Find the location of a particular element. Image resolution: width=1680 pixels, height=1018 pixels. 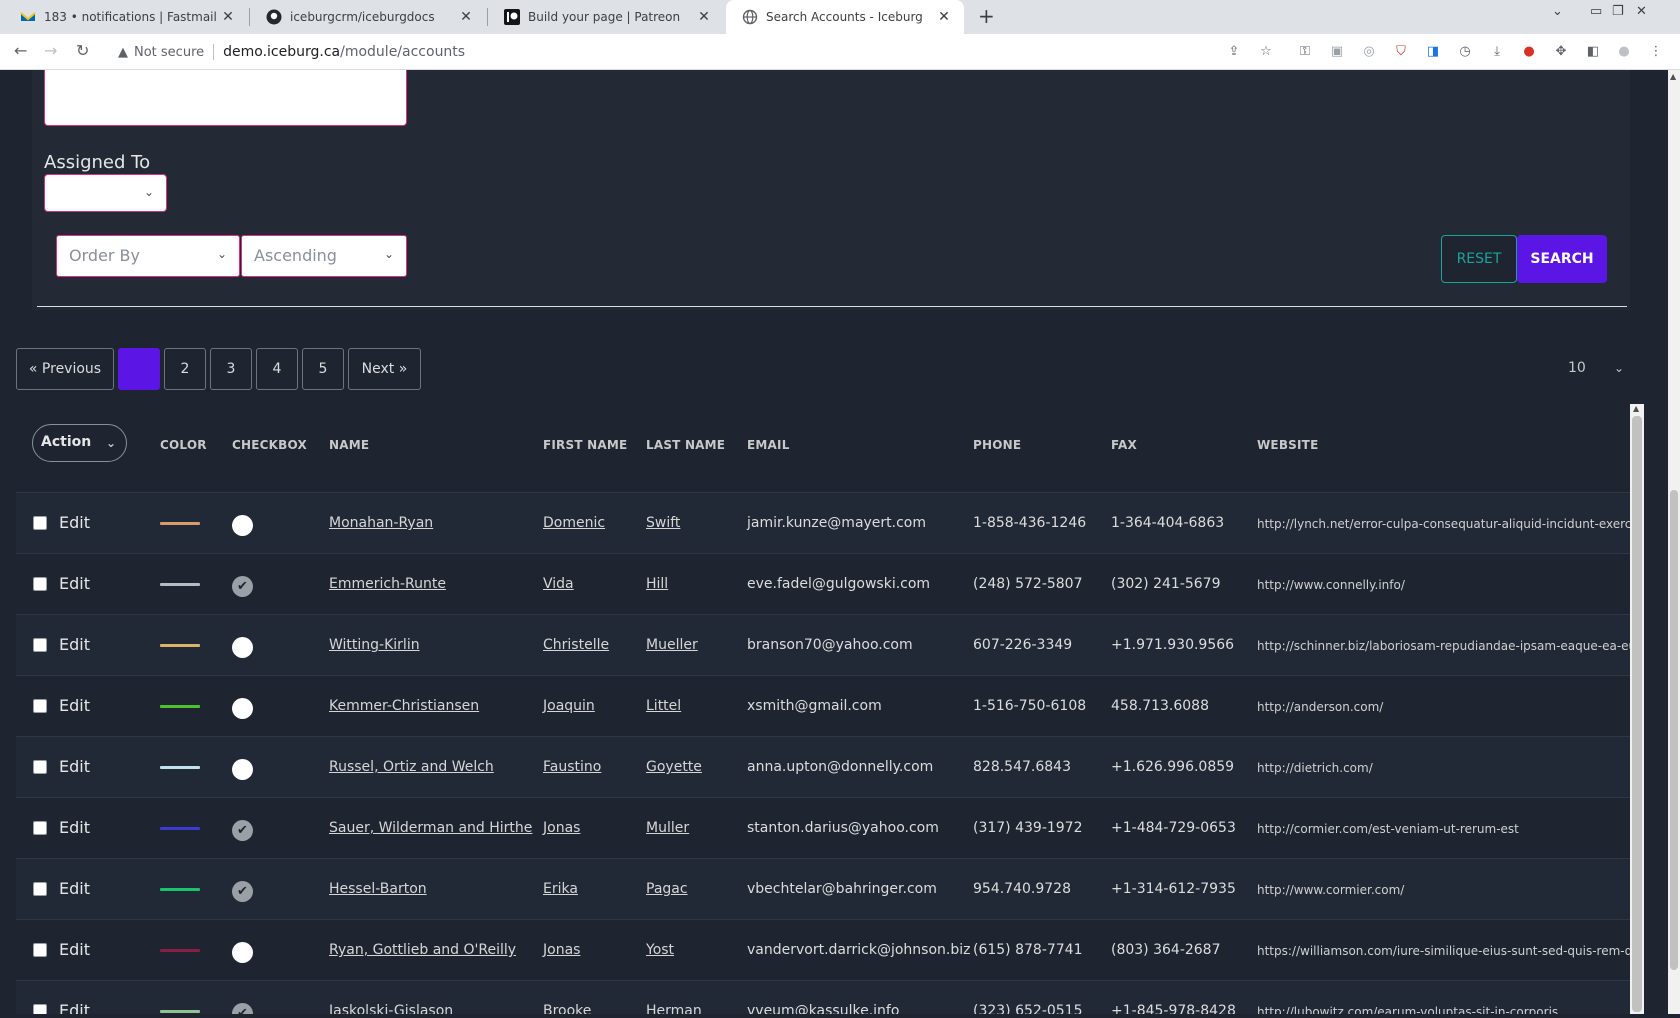

window-close-icon: ✕ is located at coordinates (1641, 11).